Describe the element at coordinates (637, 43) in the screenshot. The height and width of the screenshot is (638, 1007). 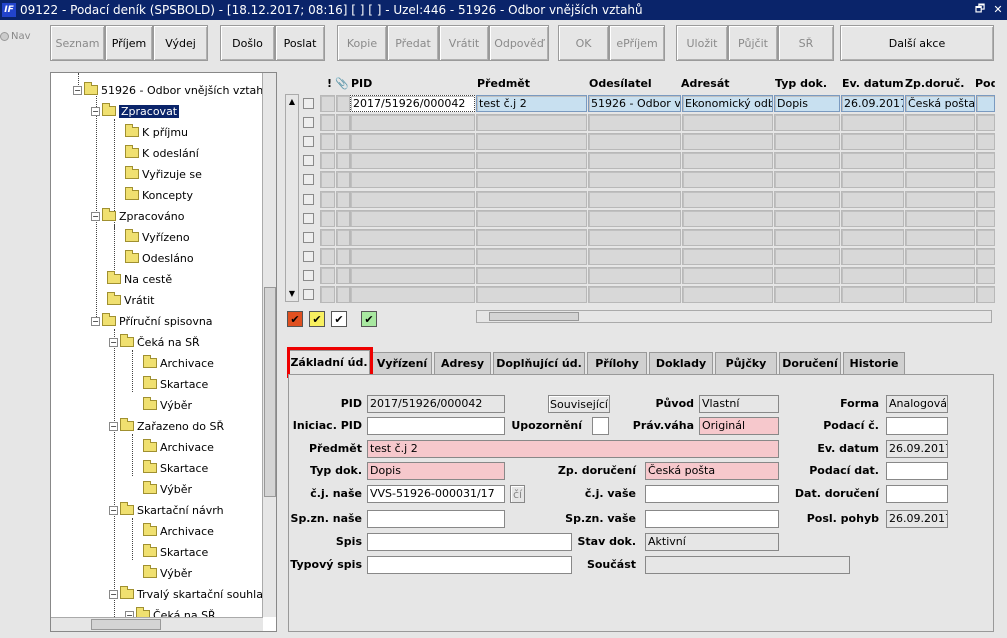
I see `eprijem-button: ePříjem` at that location.